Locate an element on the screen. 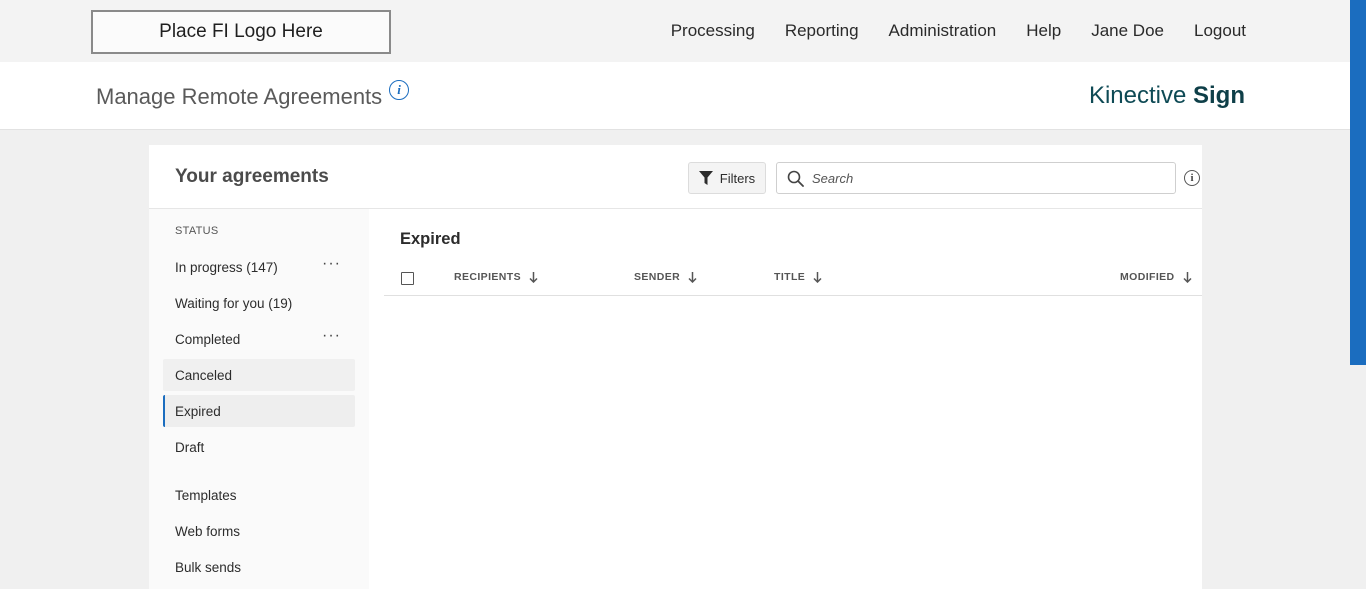 The image size is (1366, 589). sidebar-item-label: Expired is located at coordinates (198, 411).